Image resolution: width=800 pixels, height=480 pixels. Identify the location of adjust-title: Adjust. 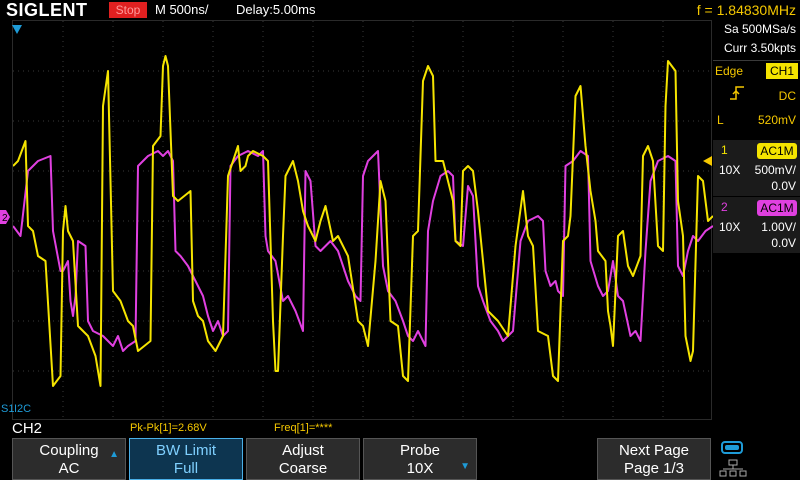
(303, 450).